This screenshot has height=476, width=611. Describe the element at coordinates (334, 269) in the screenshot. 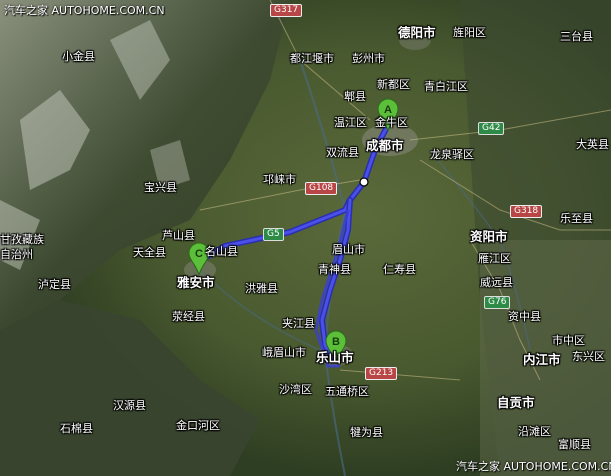

I see `city-label: 青神县` at that location.